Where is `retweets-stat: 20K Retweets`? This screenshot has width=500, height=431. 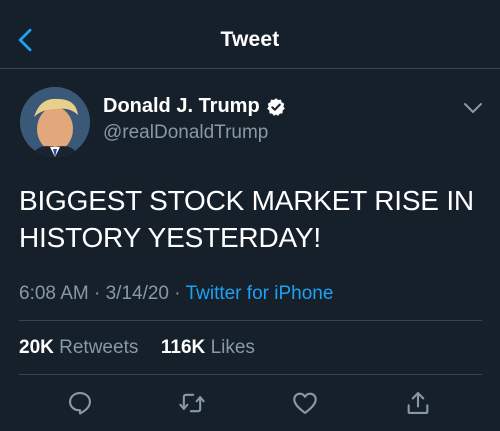 retweets-stat: 20K Retweets is located at coordinates (81, 347).